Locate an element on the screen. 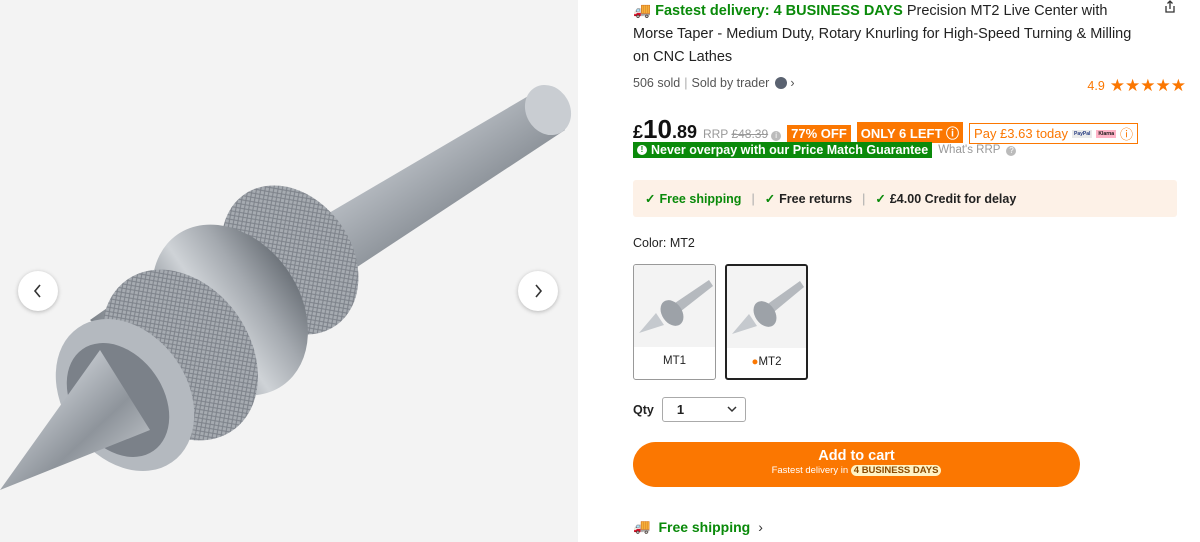  paypal-logo: PayPal is located at coordinates (1082, 133).